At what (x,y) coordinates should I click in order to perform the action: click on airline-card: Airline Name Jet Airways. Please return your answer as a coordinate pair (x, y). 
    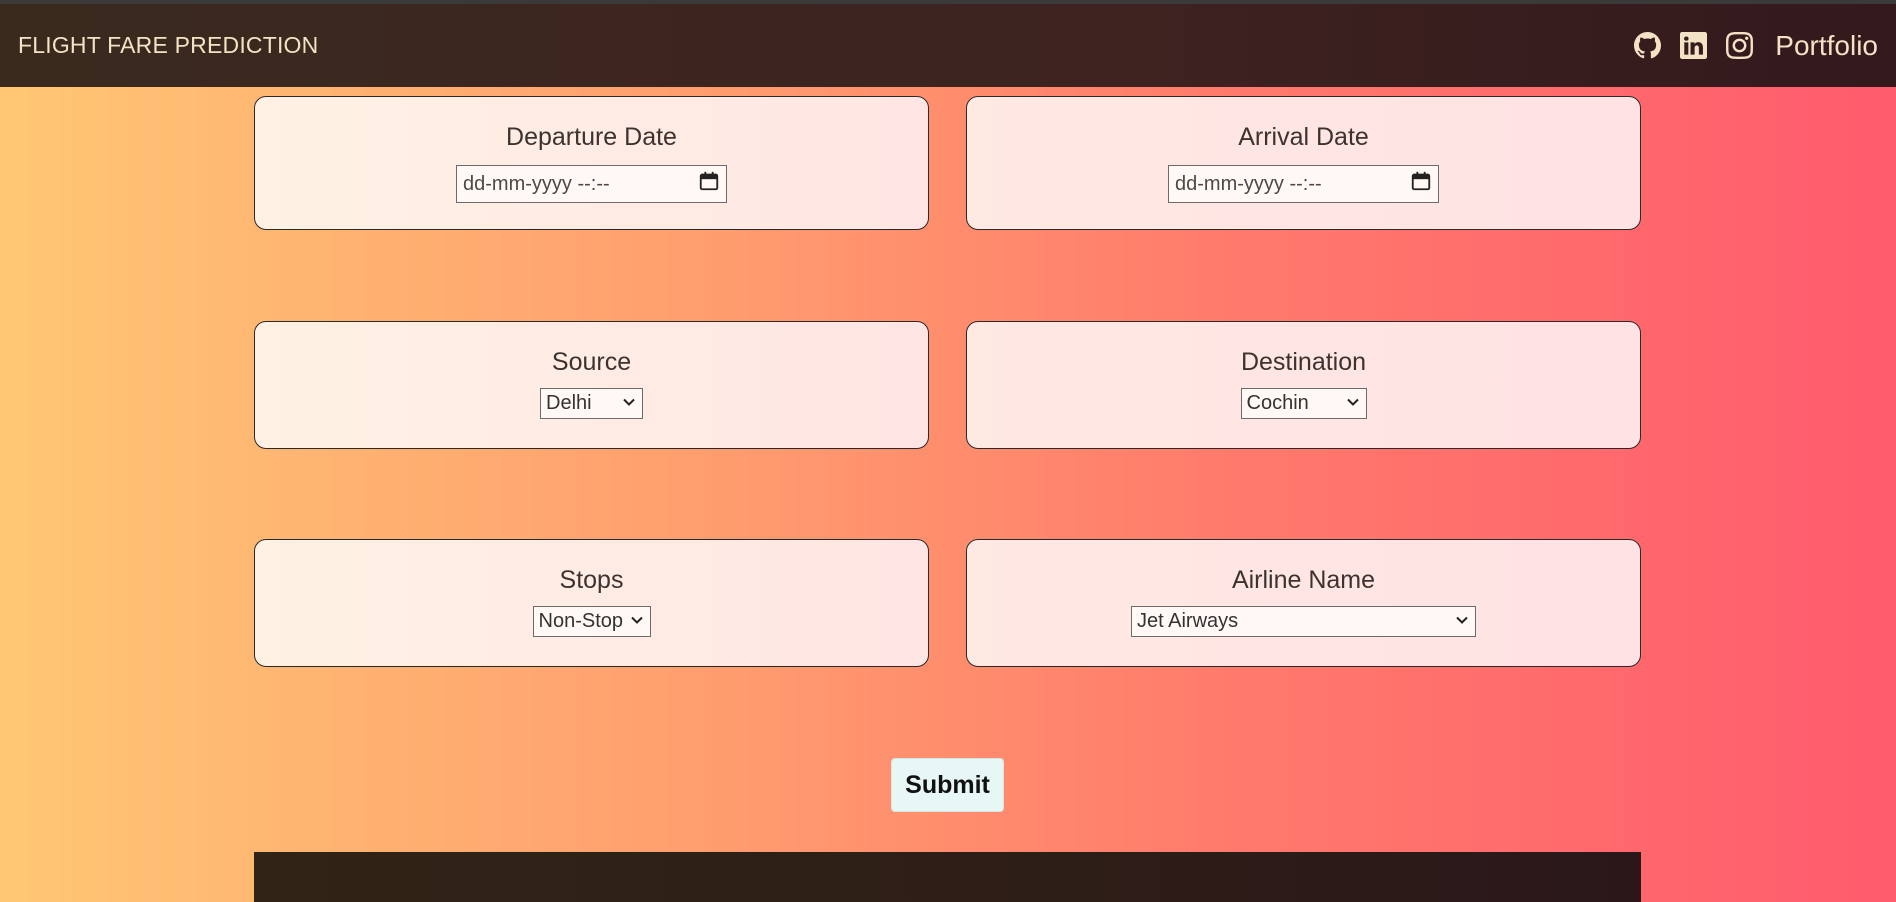
    Looking at the image, I should click on (1303, 603).